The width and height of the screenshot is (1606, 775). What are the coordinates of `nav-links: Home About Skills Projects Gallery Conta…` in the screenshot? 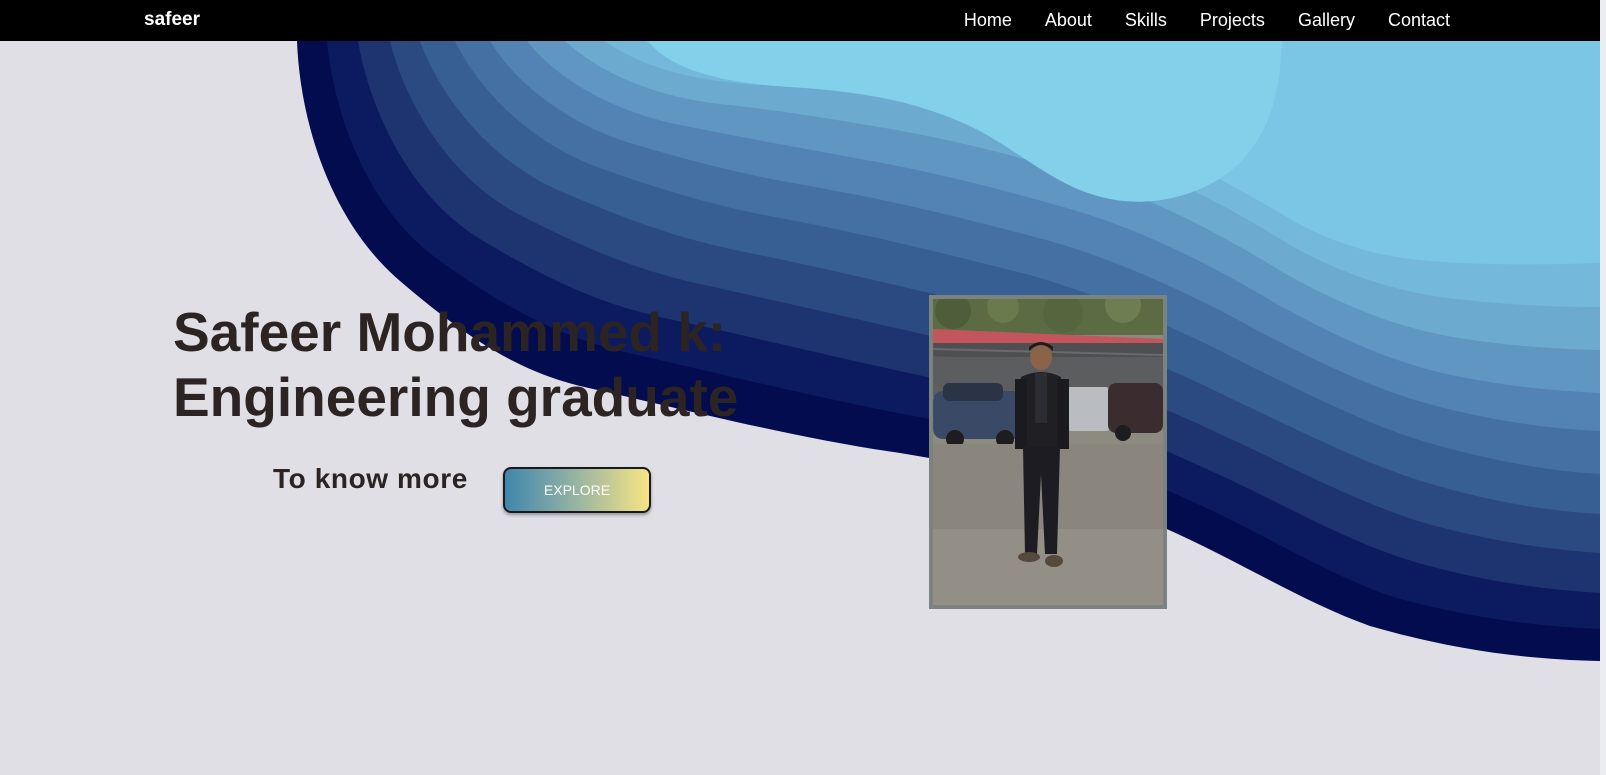 It's located at (1190, 20).